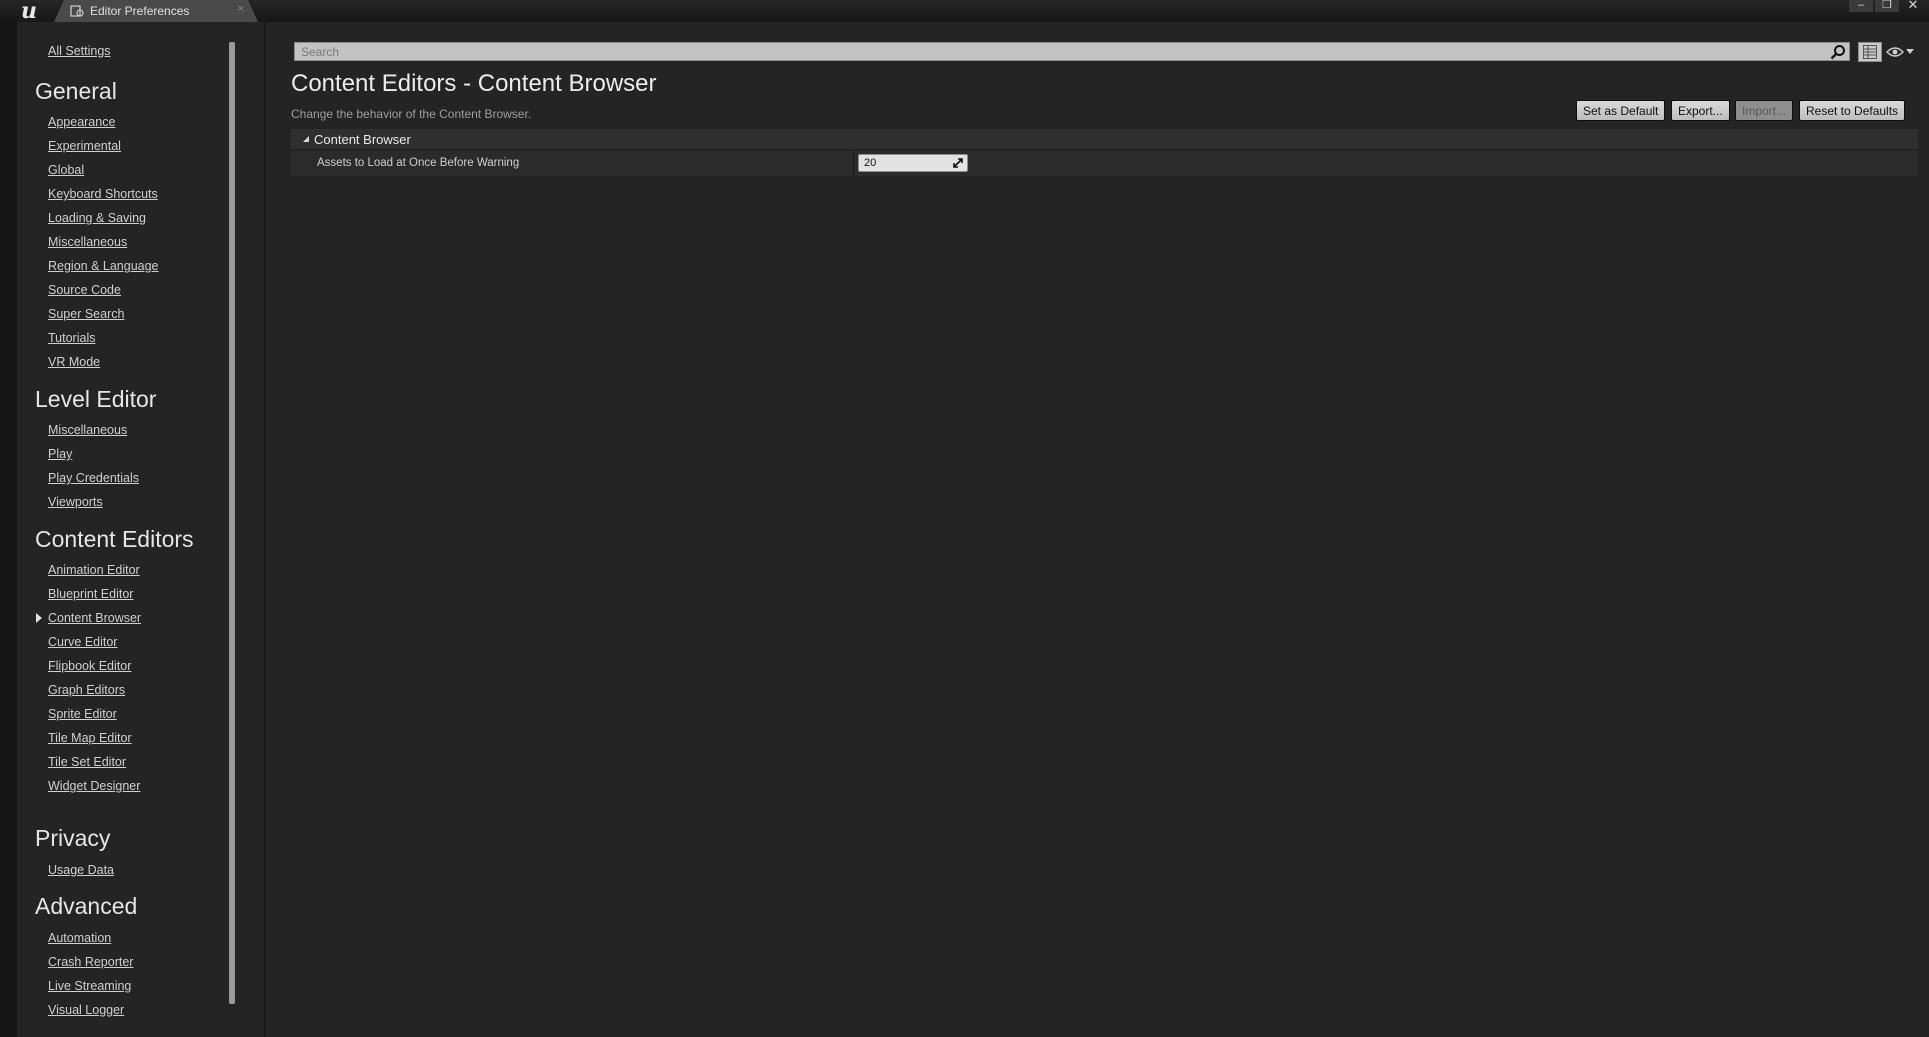 The image size is (1929, 1037). Describe the element at coordinates (75, 502) in the screenshot. I see `sidebar-item-viewports: Viewports` at that location.